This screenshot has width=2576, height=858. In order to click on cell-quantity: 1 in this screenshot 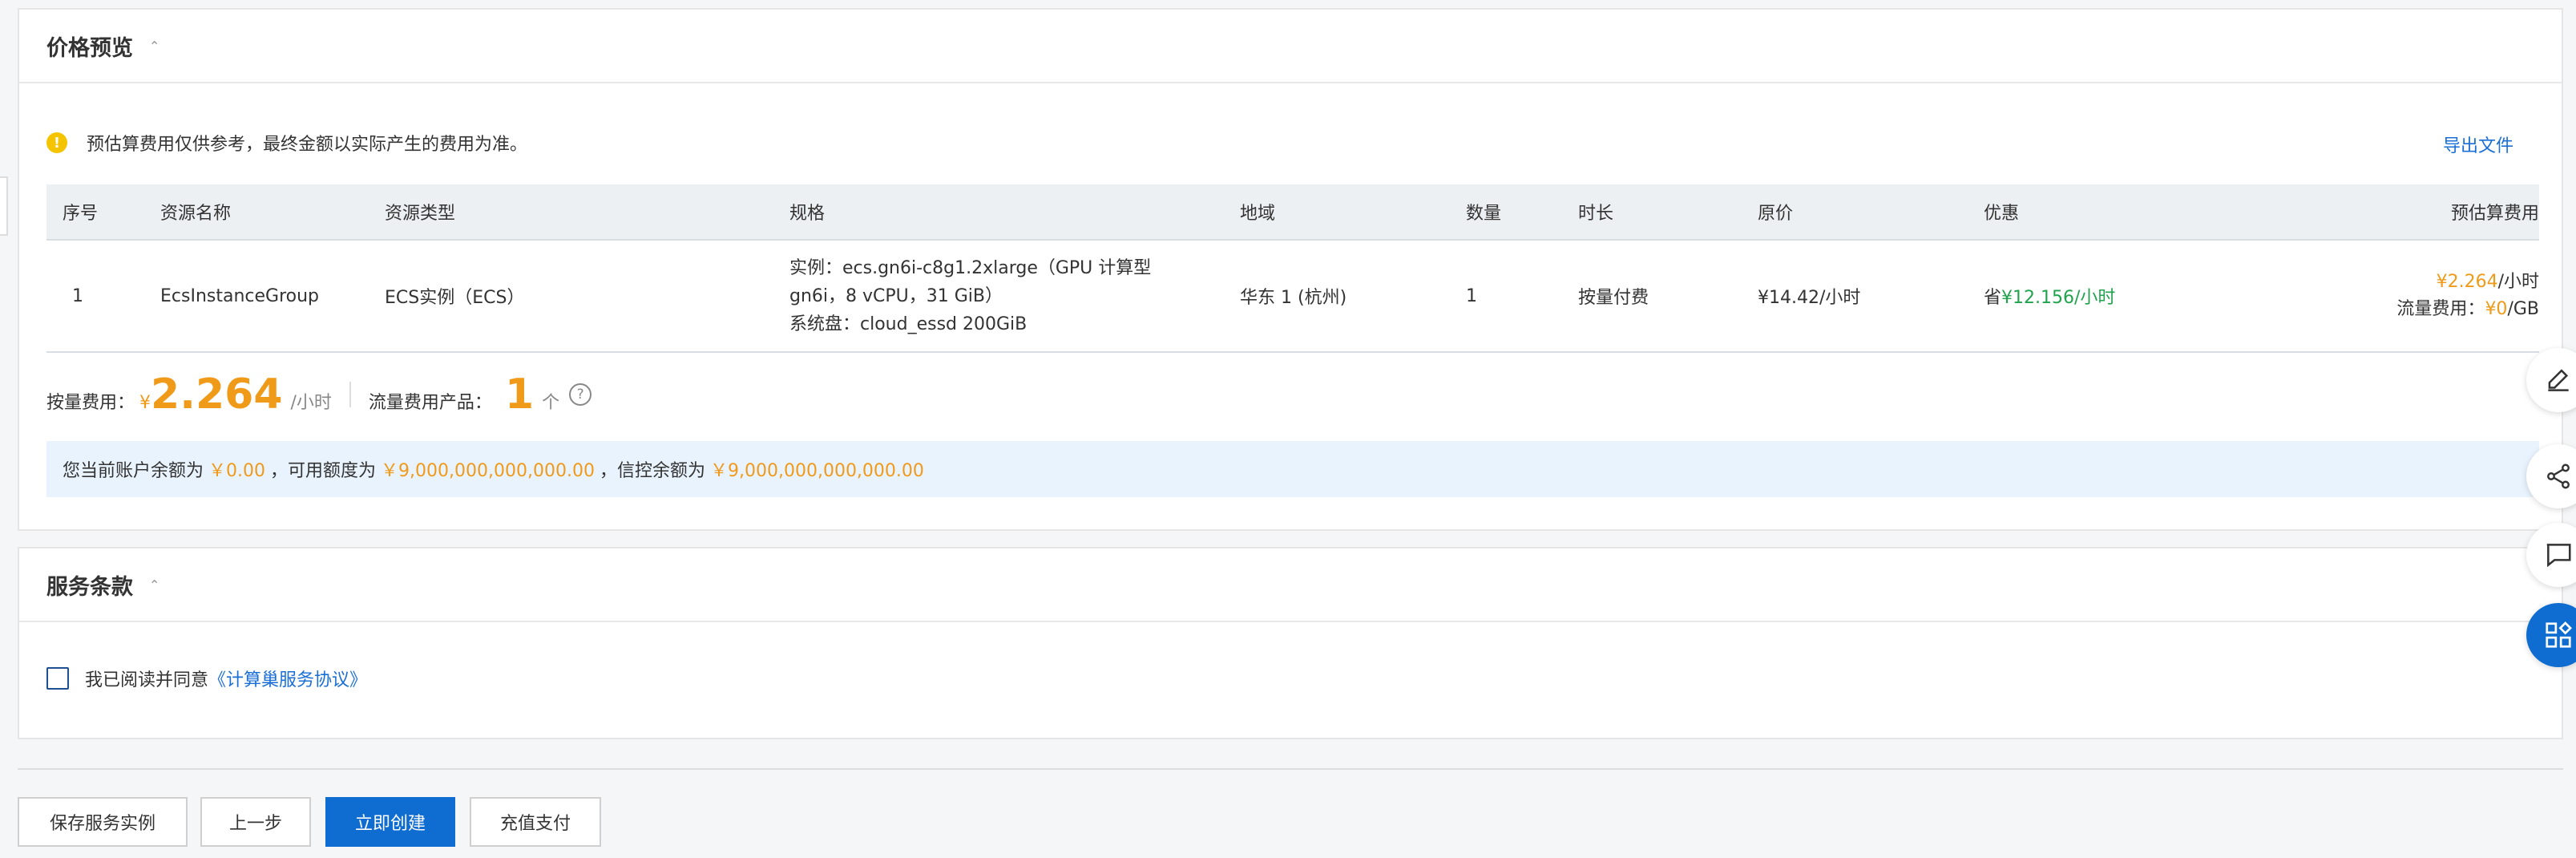, I will do `click(1522, 296)`.